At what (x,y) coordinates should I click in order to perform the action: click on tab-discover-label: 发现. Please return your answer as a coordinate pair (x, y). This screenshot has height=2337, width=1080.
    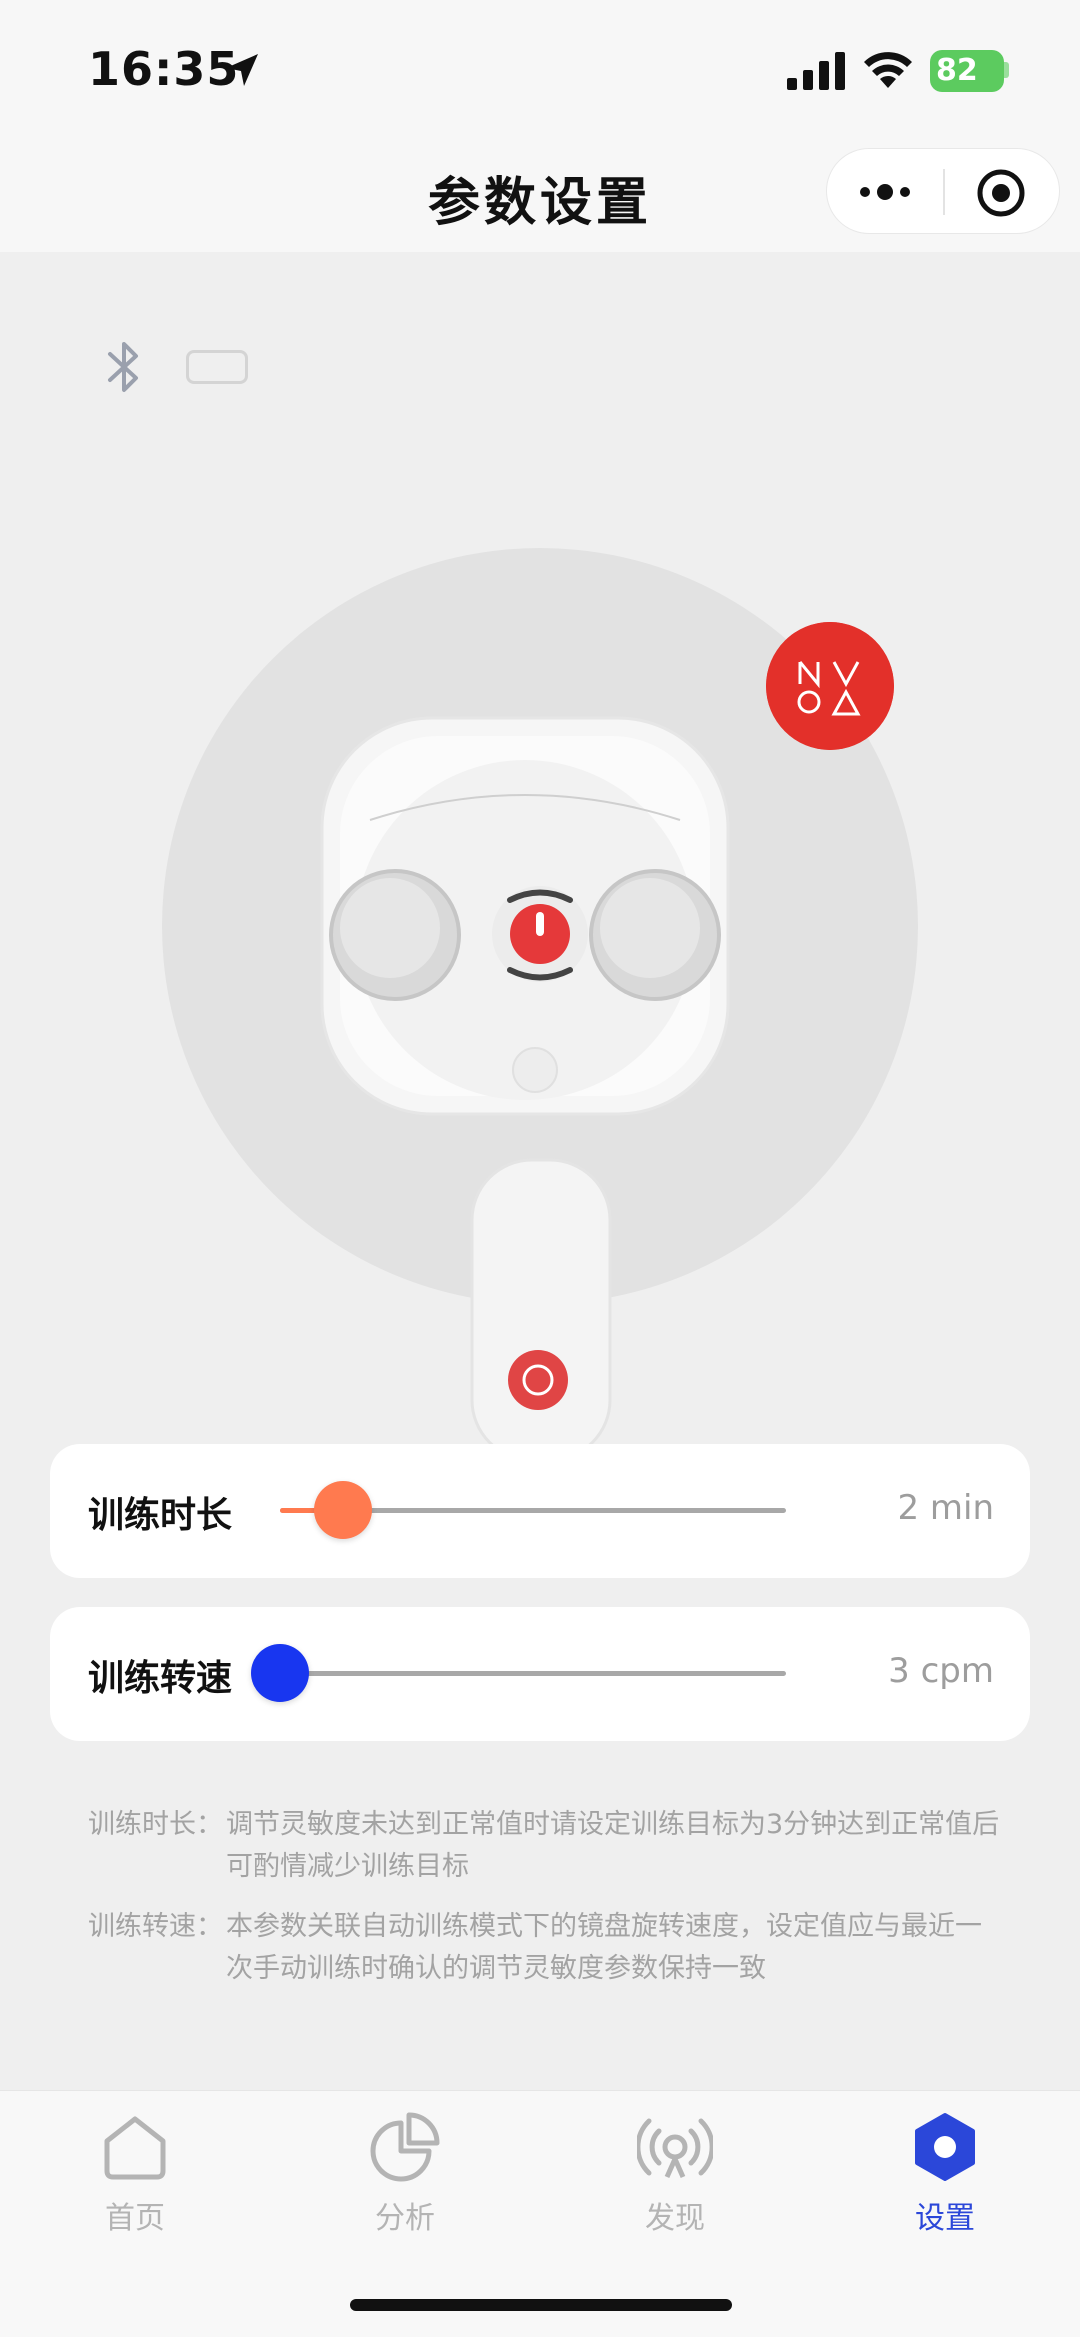
    Looking at the image, I should click on (675, 2218).